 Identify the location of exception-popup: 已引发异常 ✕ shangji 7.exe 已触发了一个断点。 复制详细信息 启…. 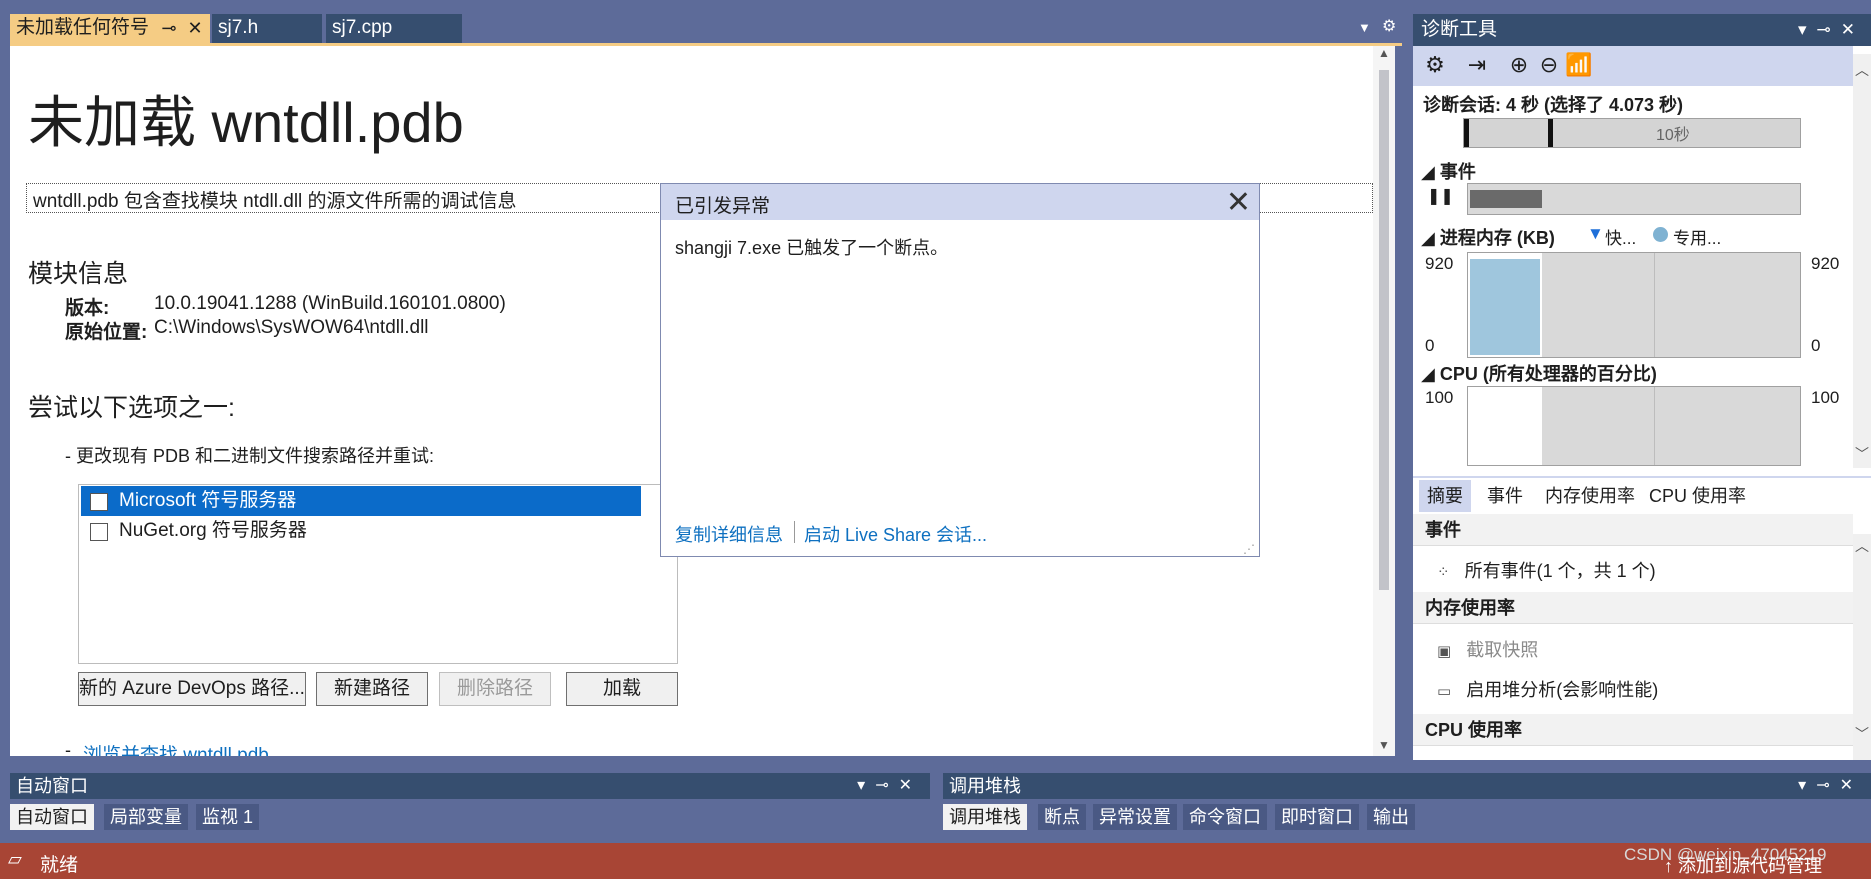
(960, 370).